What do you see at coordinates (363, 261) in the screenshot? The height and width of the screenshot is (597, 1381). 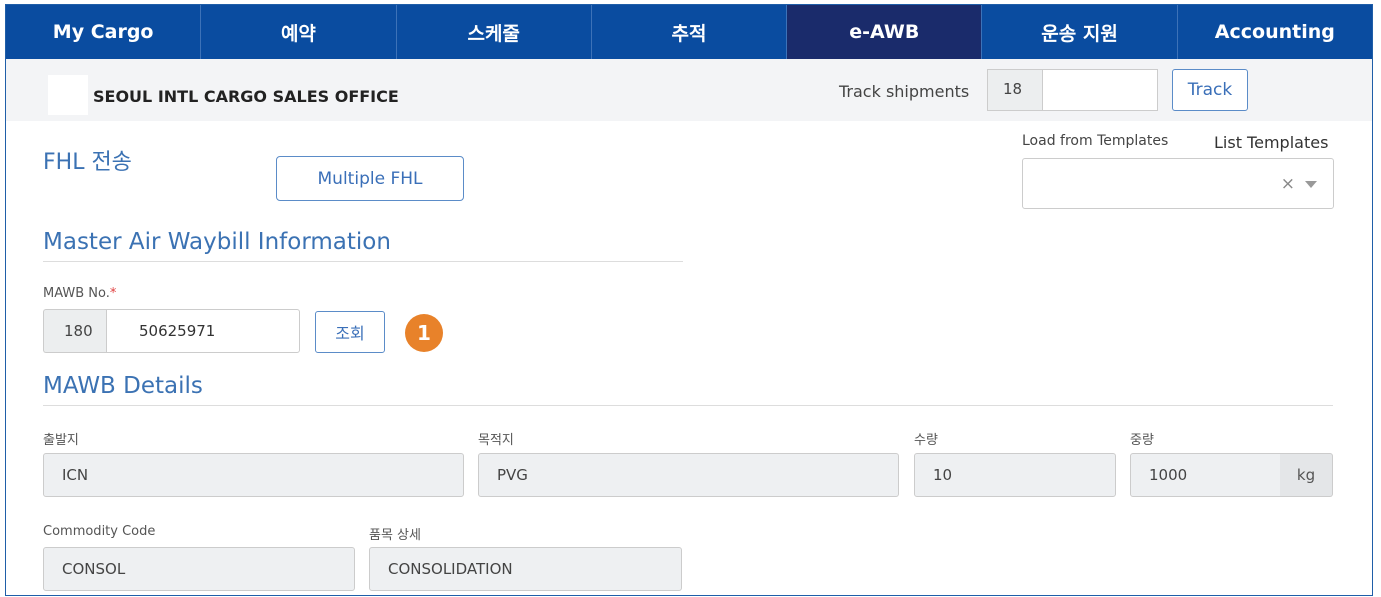 I see `mawb-info-divider` at bounding box center [363, 261].